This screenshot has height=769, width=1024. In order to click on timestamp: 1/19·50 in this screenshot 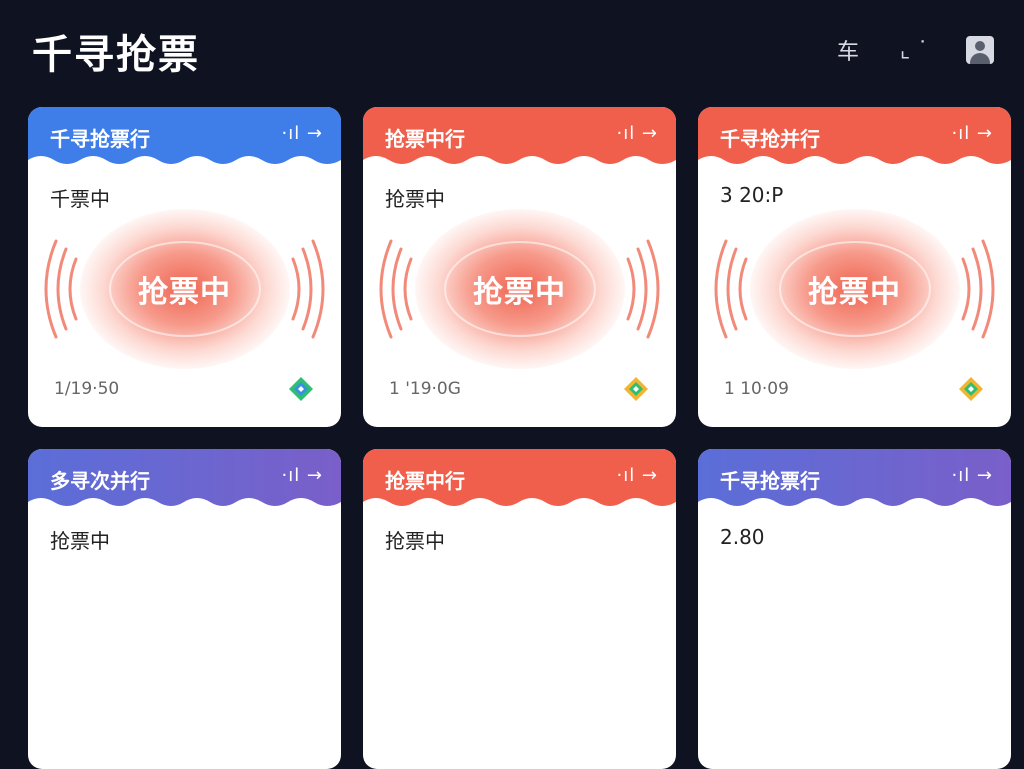, I will do `click(87, 389)`.